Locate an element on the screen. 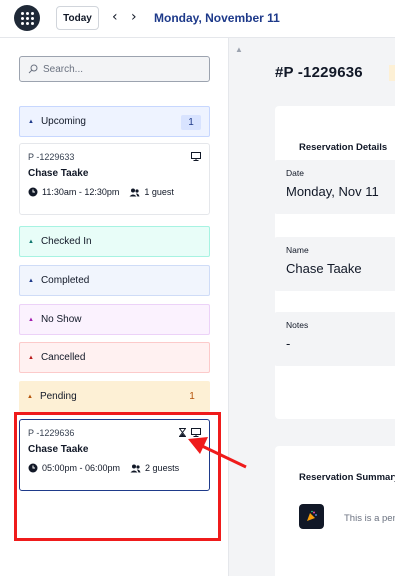  date-field: Date Monday, Nov 11 is located at coordinates (334, 187).